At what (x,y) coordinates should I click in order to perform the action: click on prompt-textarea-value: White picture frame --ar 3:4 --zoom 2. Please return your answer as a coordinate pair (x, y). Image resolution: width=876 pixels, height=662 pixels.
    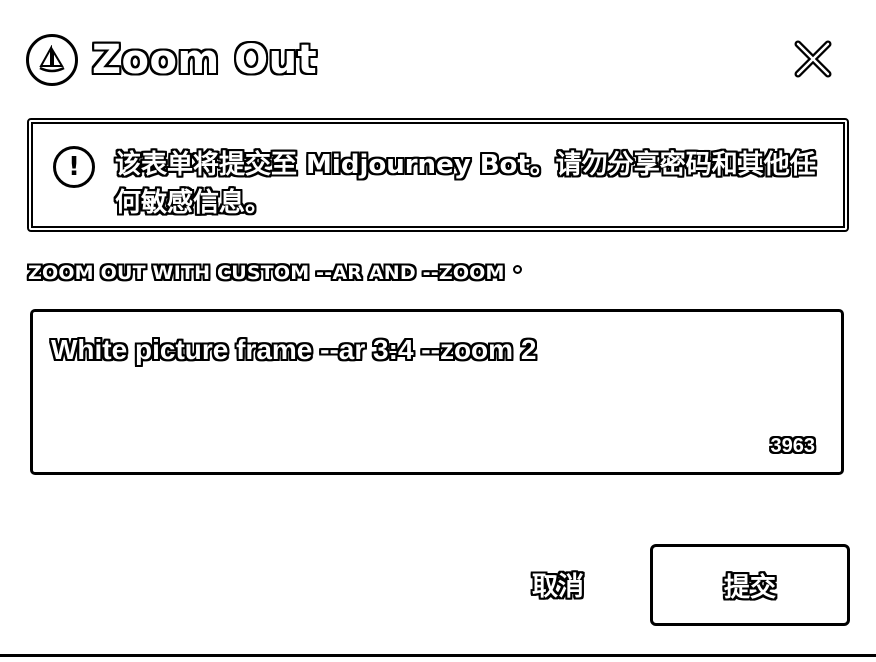
    Looking at the image, I should click on (293, 350).